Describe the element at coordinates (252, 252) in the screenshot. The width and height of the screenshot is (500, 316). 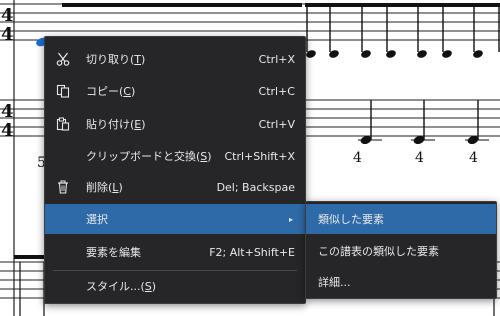
I see `menu-item-shortcut: F2; Alt+Shift+E` at that location.